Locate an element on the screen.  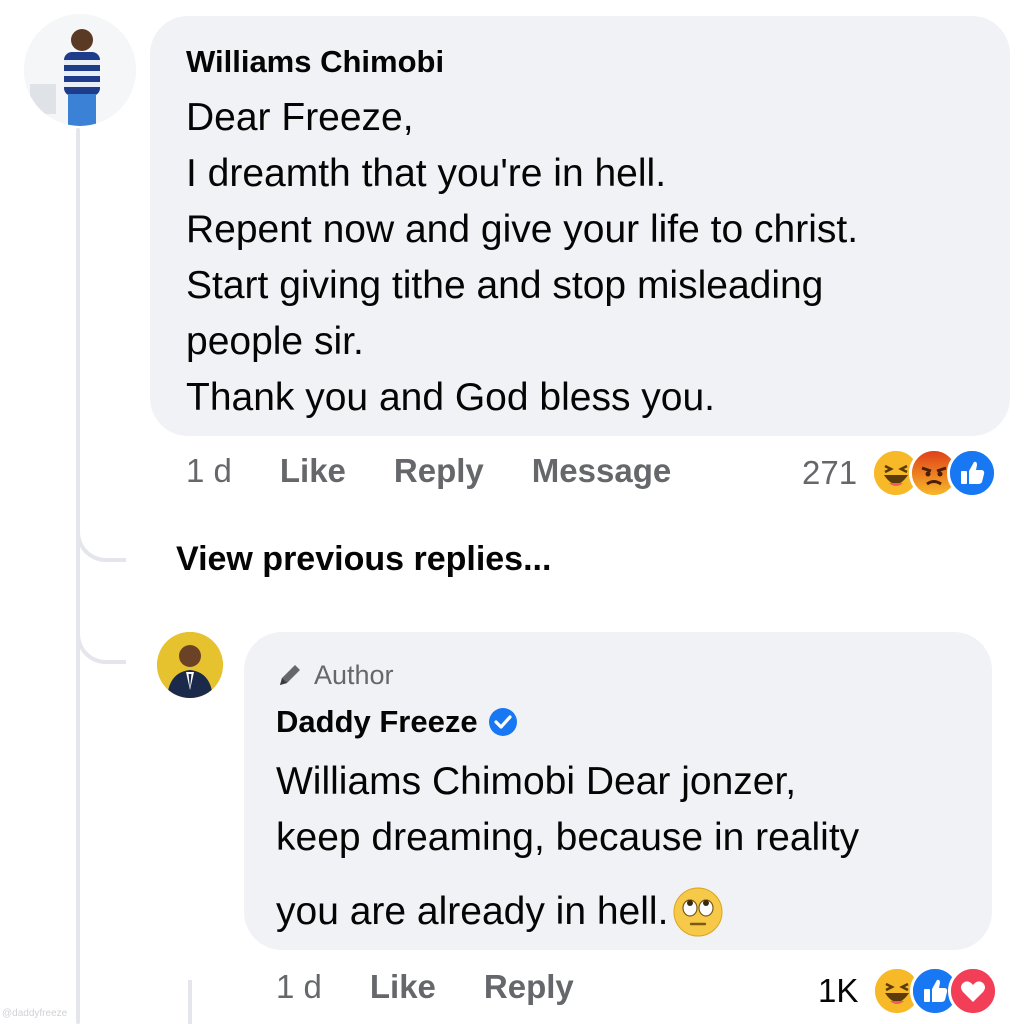
pencil-icon is located at coordinates (290, 675).